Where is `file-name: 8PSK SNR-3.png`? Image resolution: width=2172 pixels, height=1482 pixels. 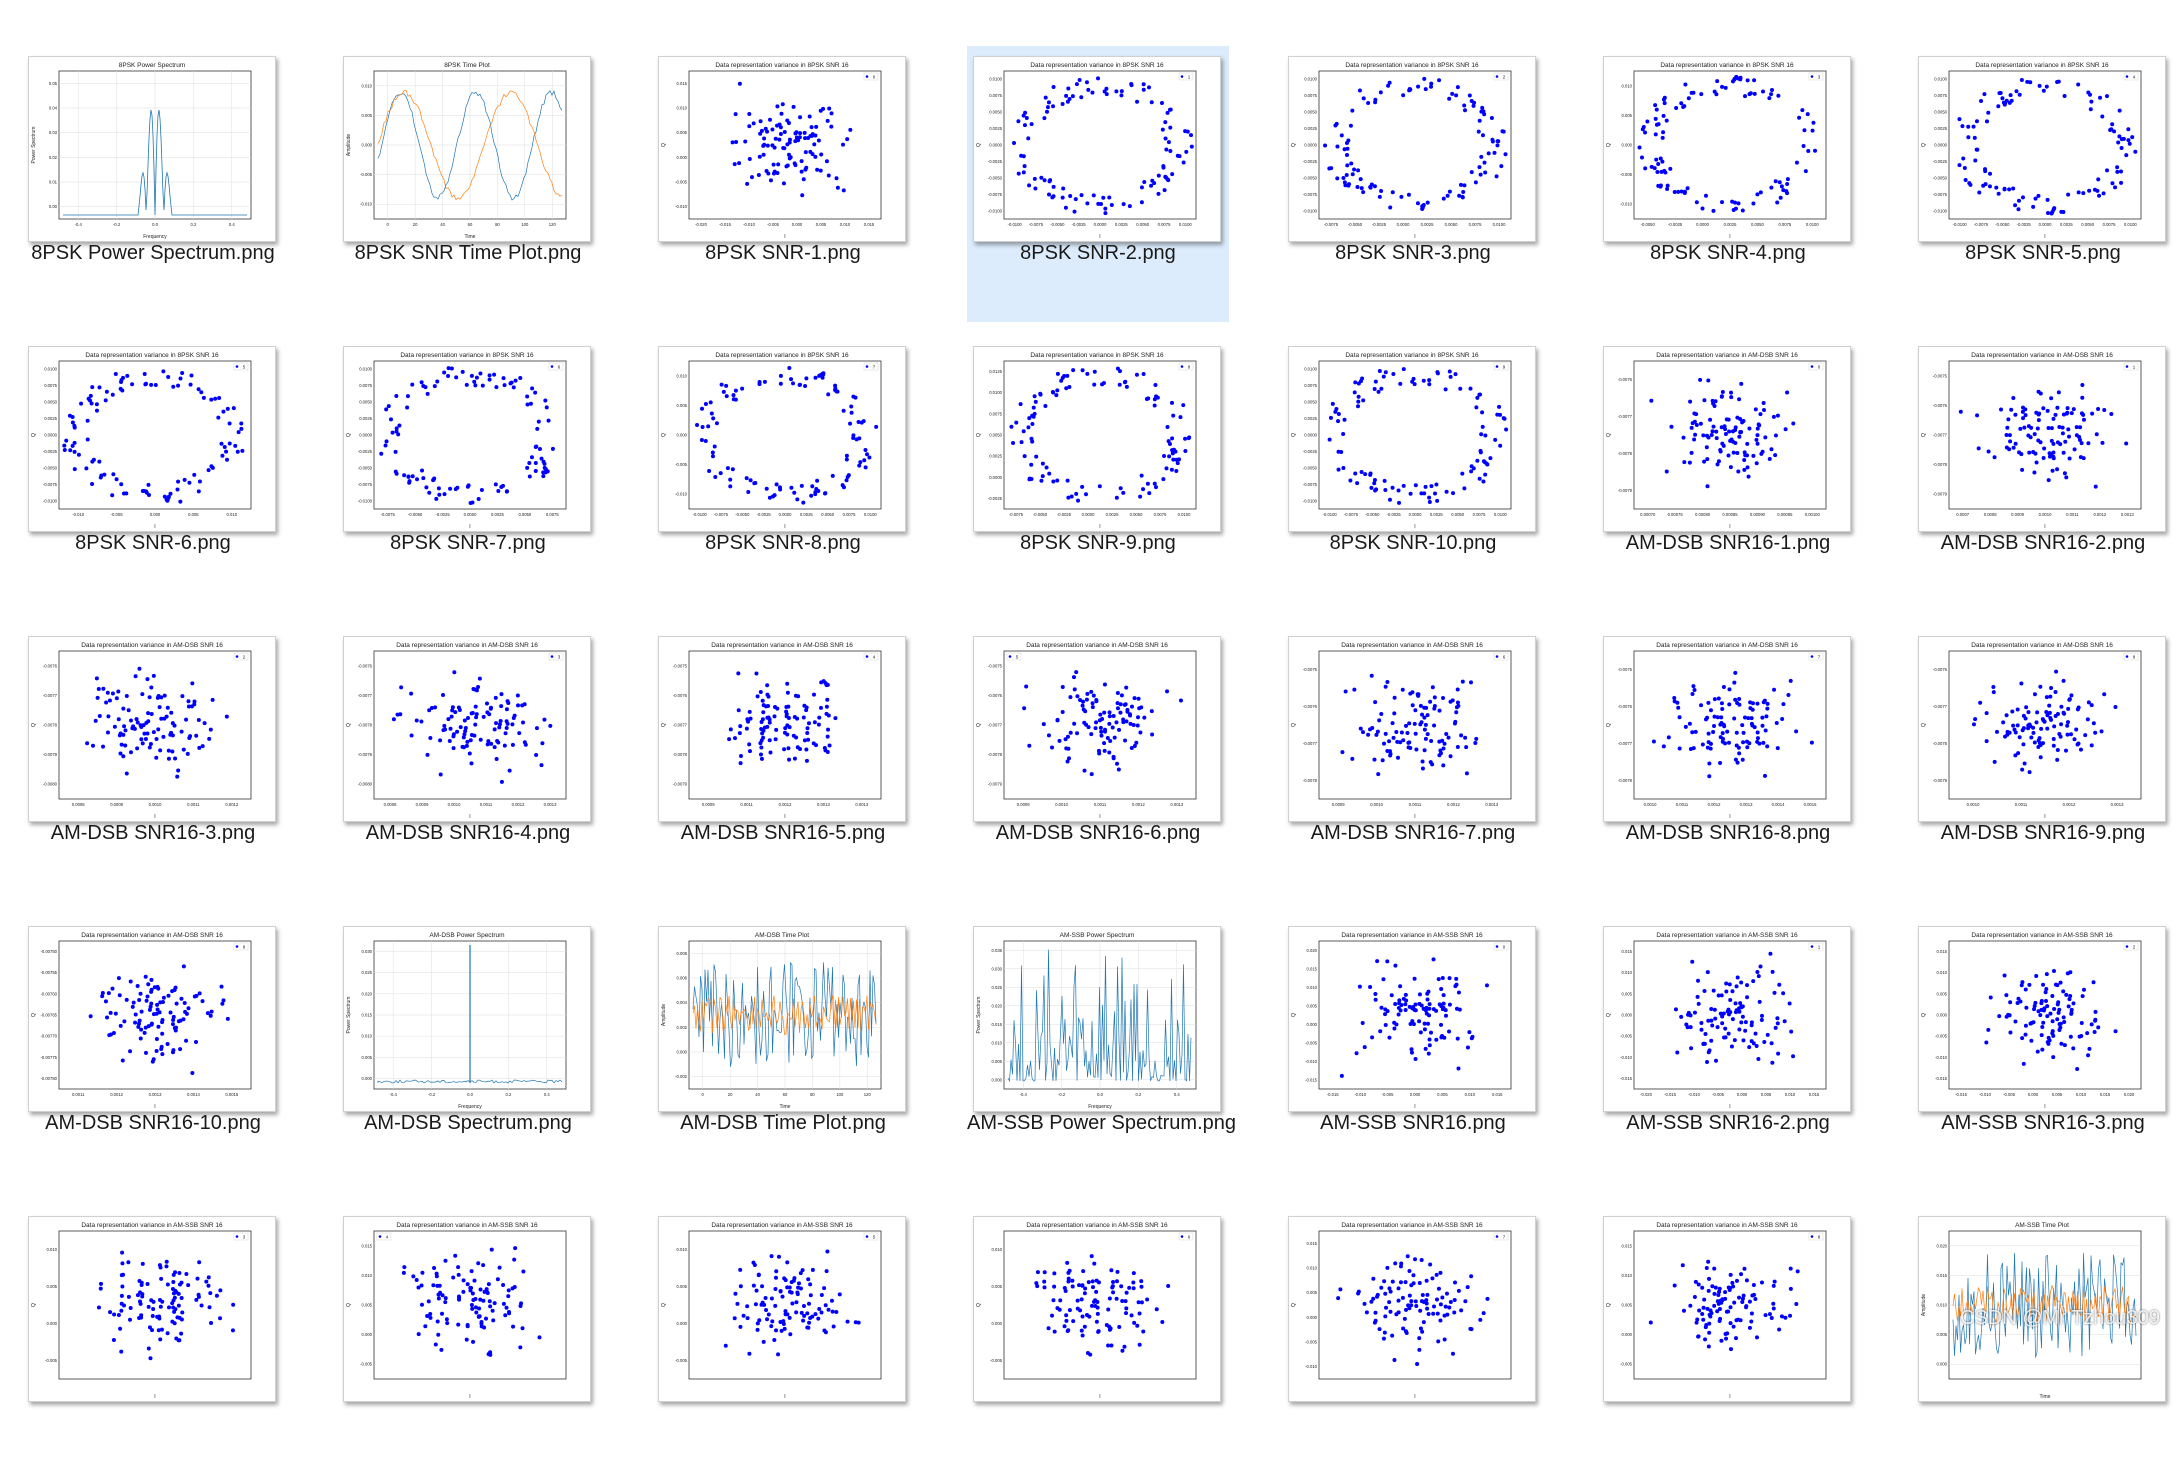 file-name: 8PSK SNR-3.png is located at coordinates (1413, 253).